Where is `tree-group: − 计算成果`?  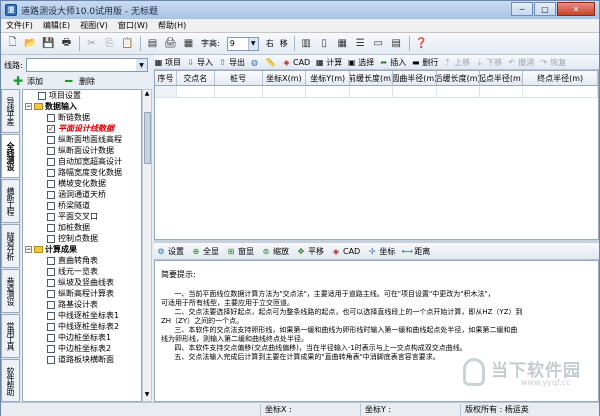 tree-group: − 计算成果 is located at coordinates (82, 249).